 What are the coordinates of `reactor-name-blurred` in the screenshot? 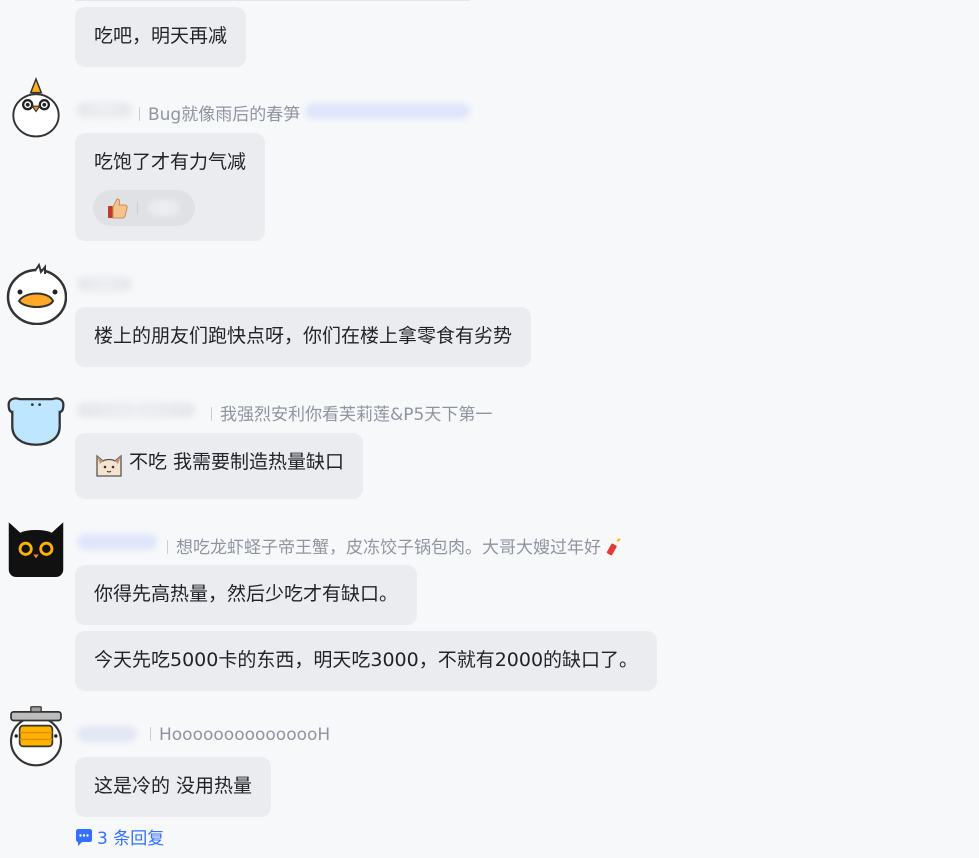 It's located at (164, 208).